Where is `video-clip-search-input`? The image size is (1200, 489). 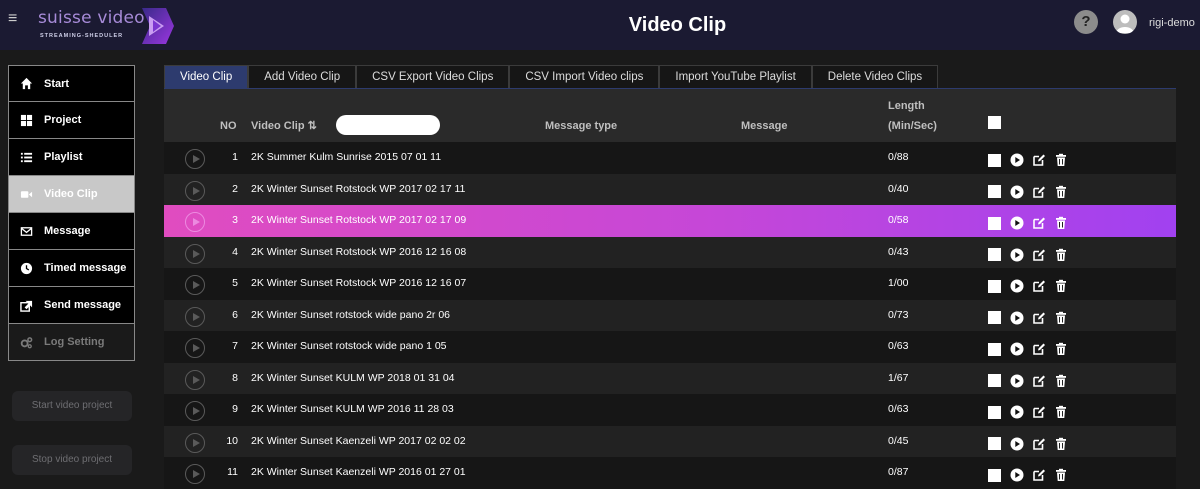
video-clip-search-input is located at coordinates (388, 125).